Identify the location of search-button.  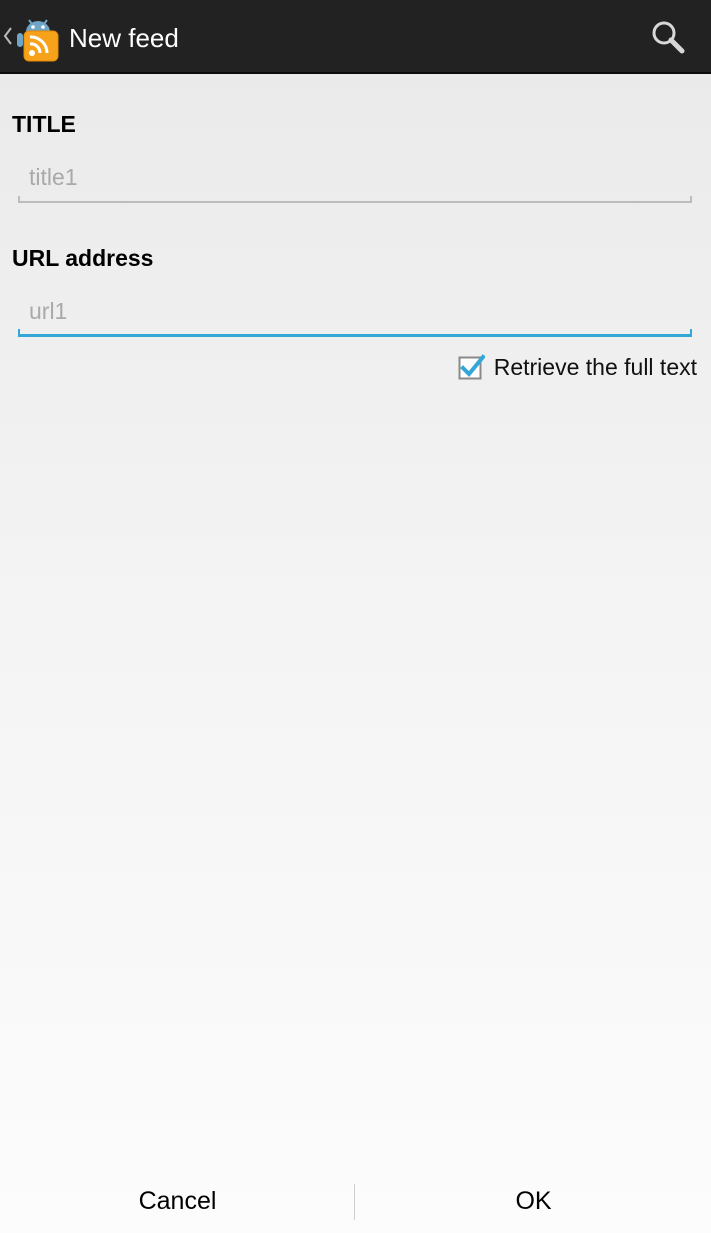
(669, 37).